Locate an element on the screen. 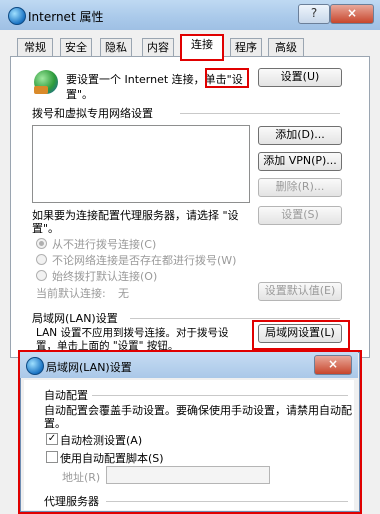  current-default-value: 无 is located at coordinates (123, 293).